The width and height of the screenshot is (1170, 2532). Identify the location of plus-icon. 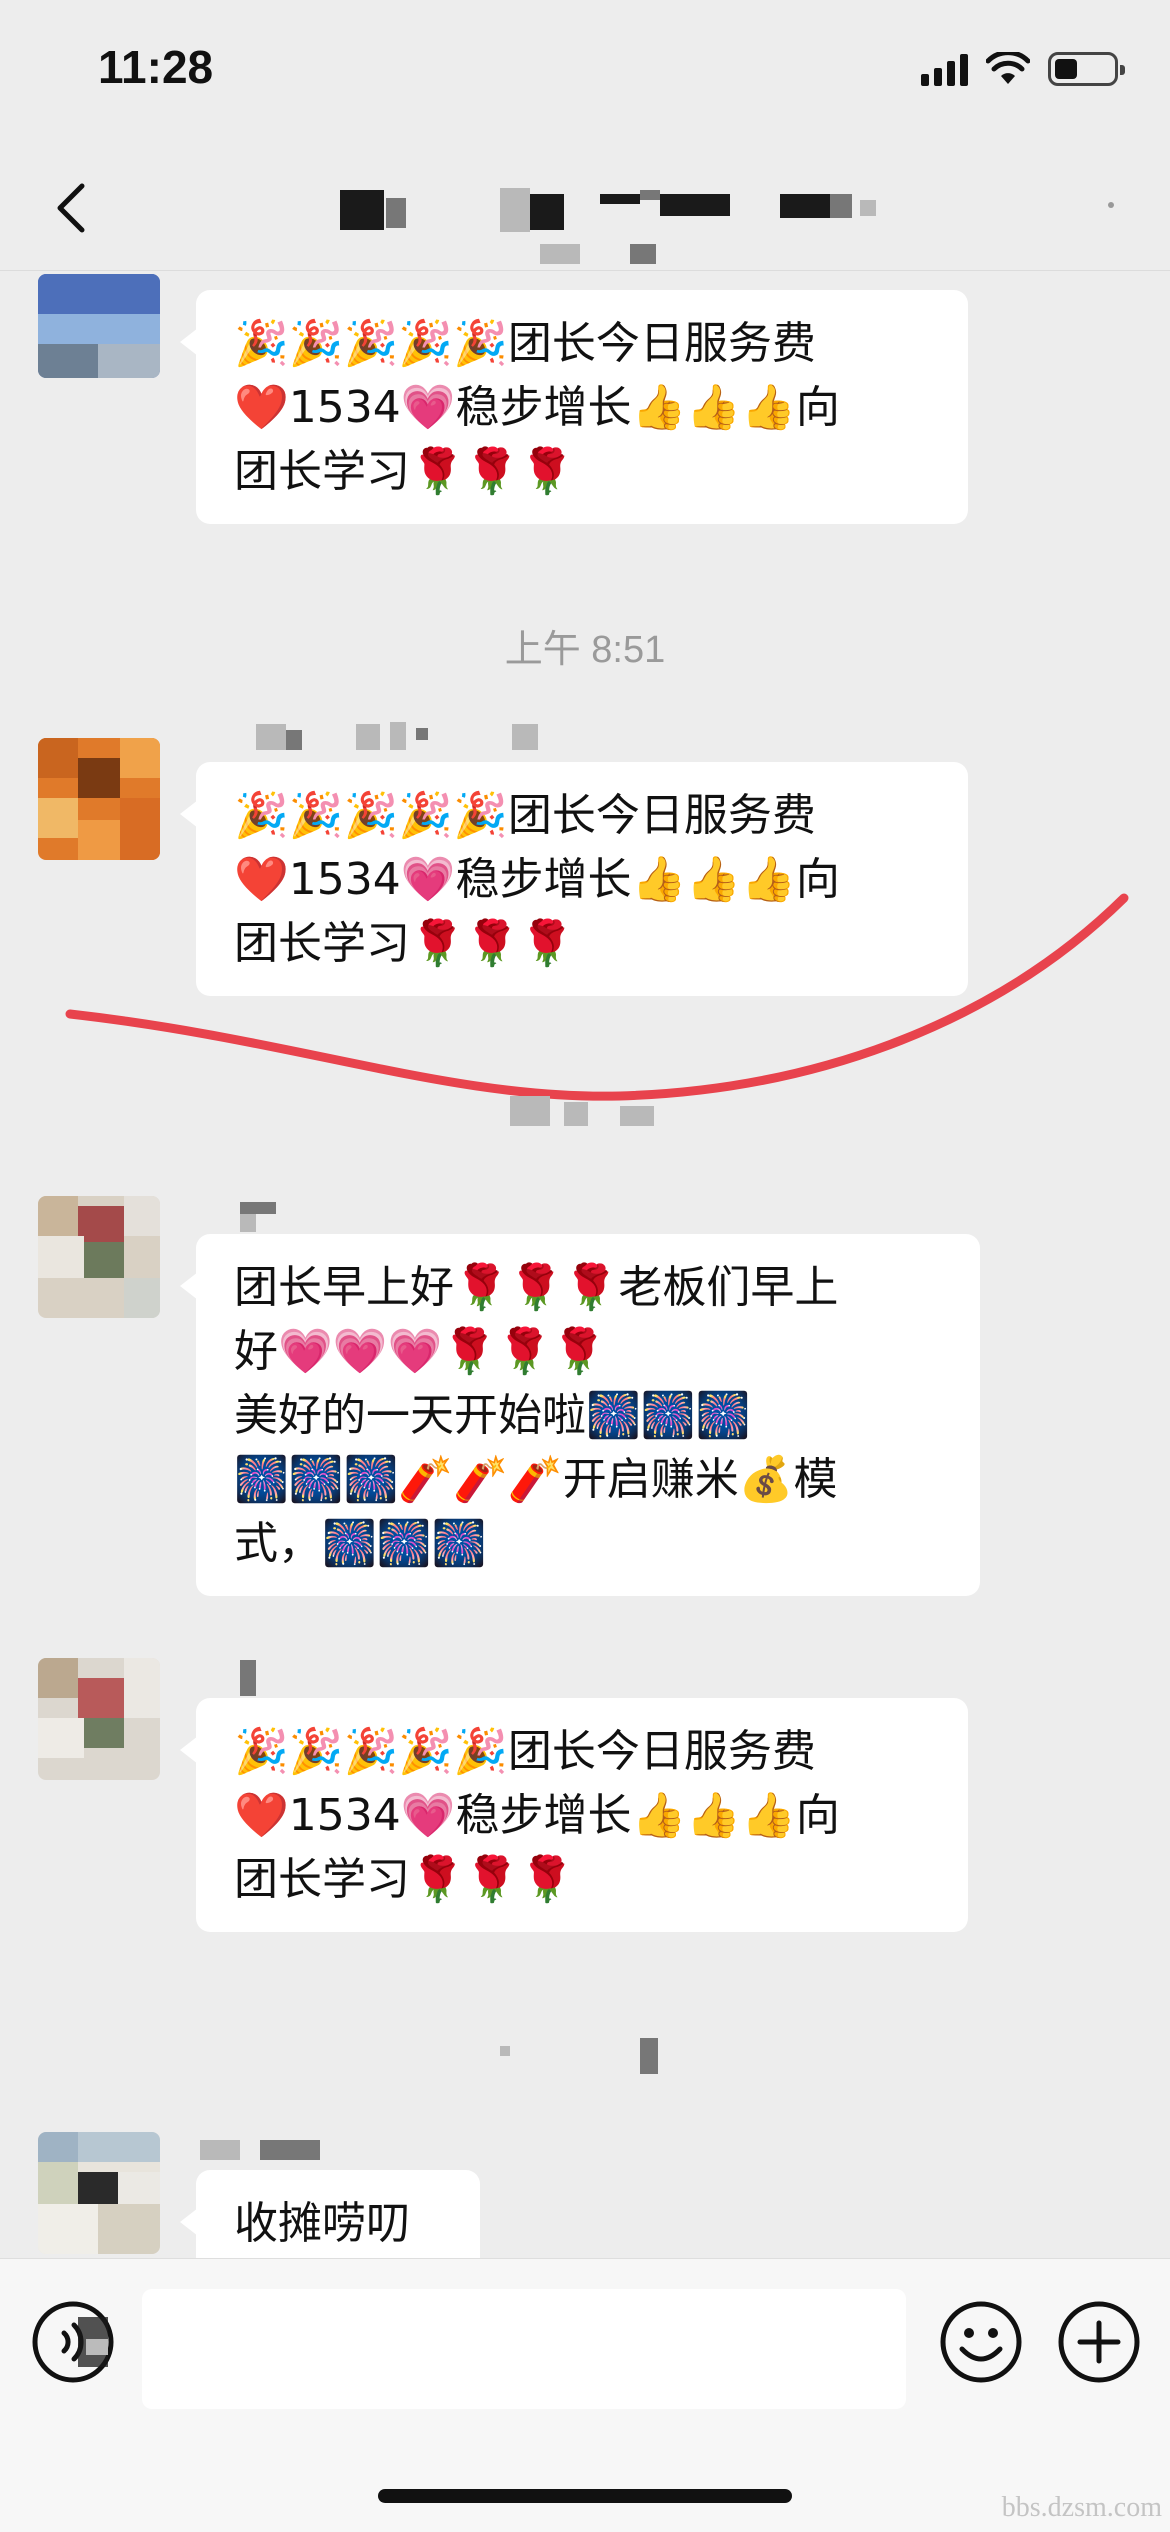
(1099, 2342).